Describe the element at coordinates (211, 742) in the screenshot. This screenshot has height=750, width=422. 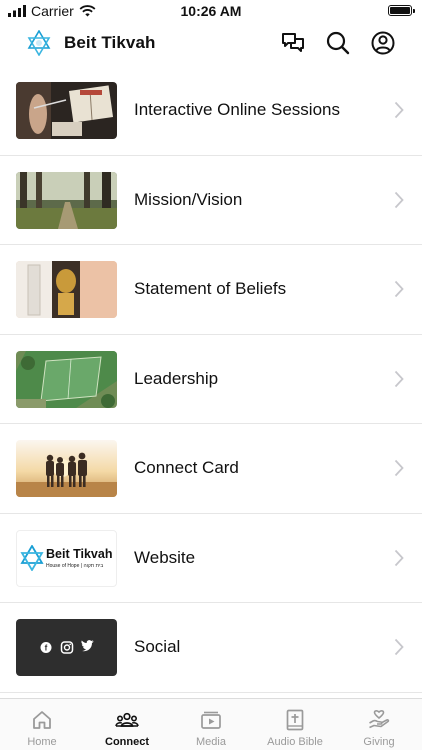
I see `tab-label: Media` at that location.